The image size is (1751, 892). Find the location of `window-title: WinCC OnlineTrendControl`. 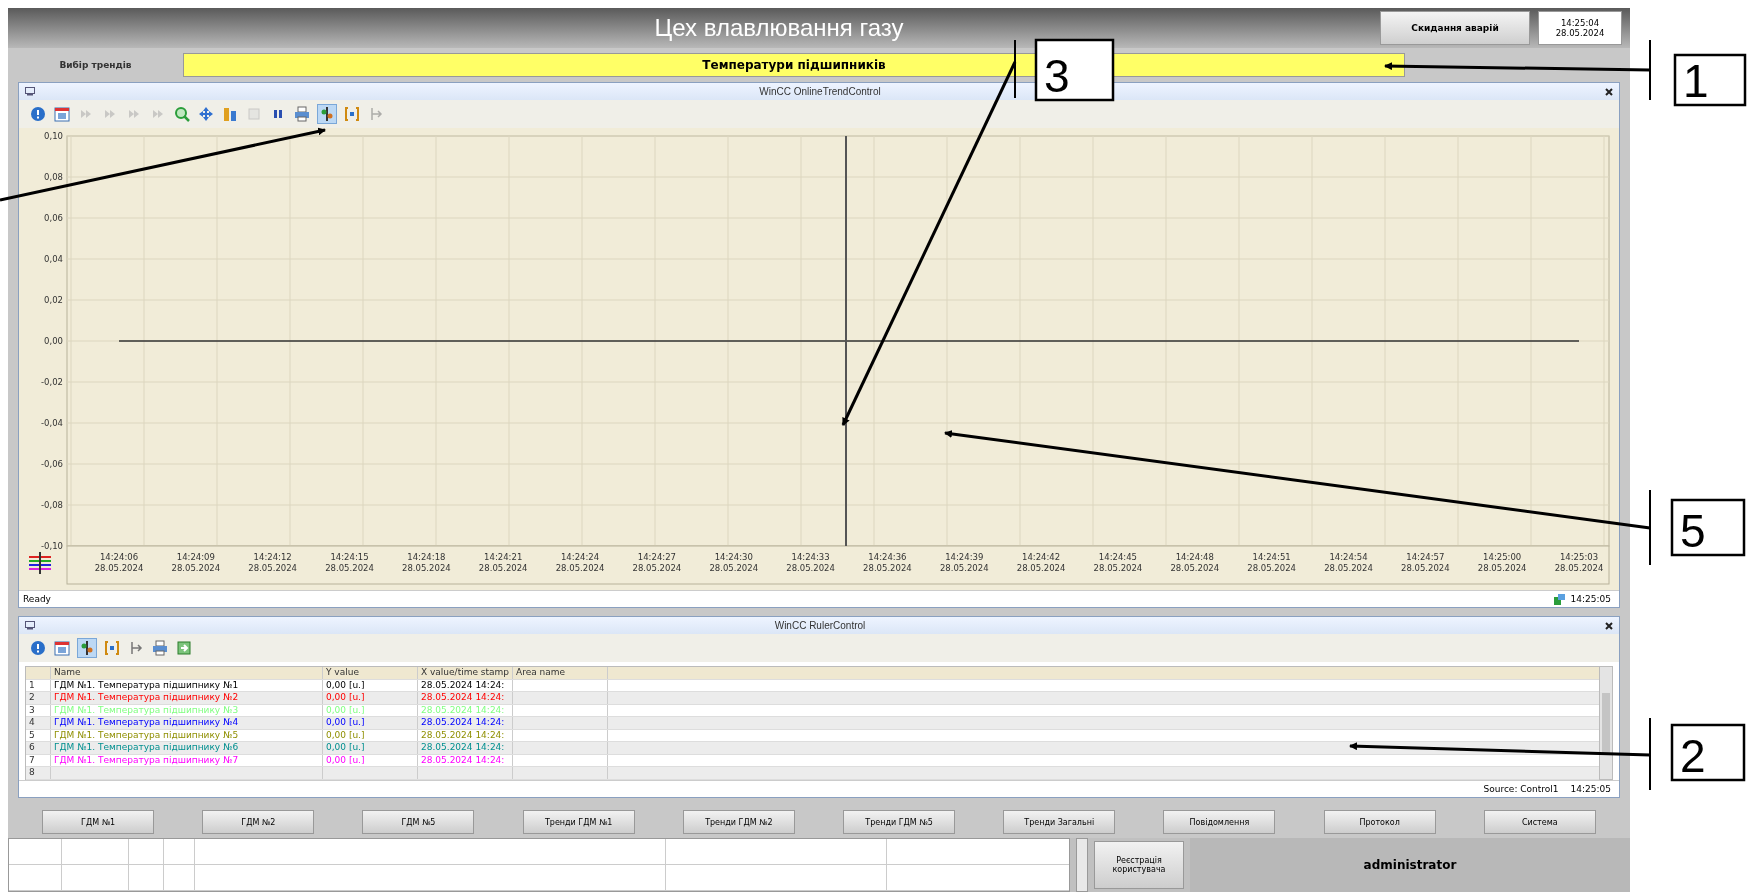

window-title: WinCC OnlineTrendControl is located at coordinates (820, 91).